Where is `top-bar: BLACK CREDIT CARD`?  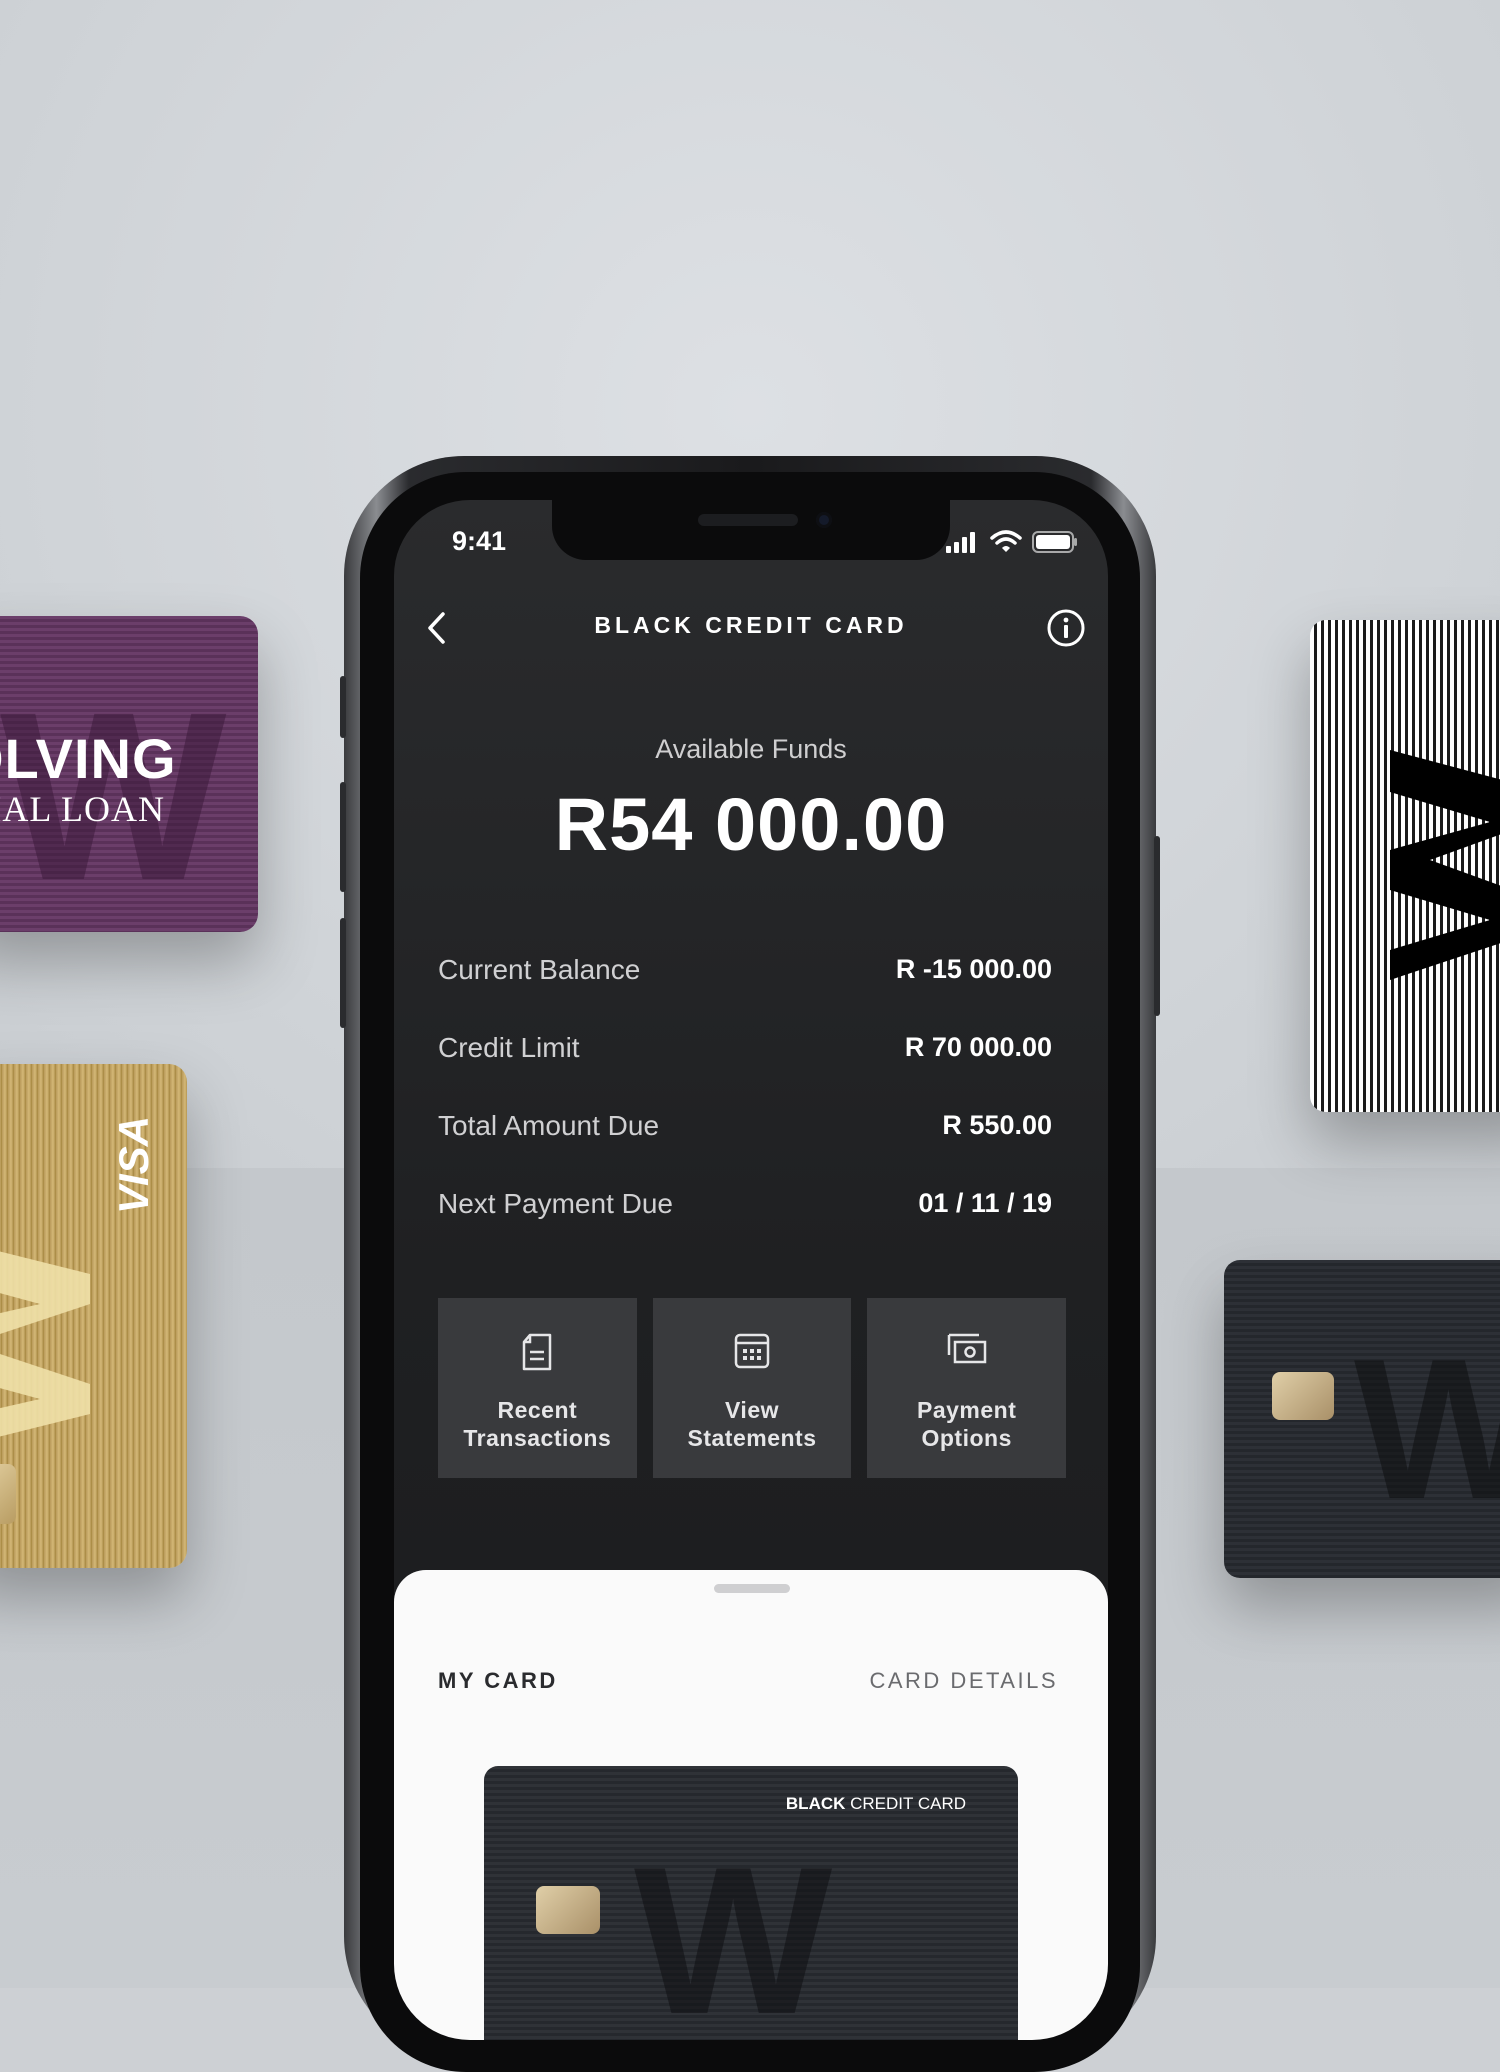
top-bar: BLACK CREDIT CARD is located at coordinates (751, 628).